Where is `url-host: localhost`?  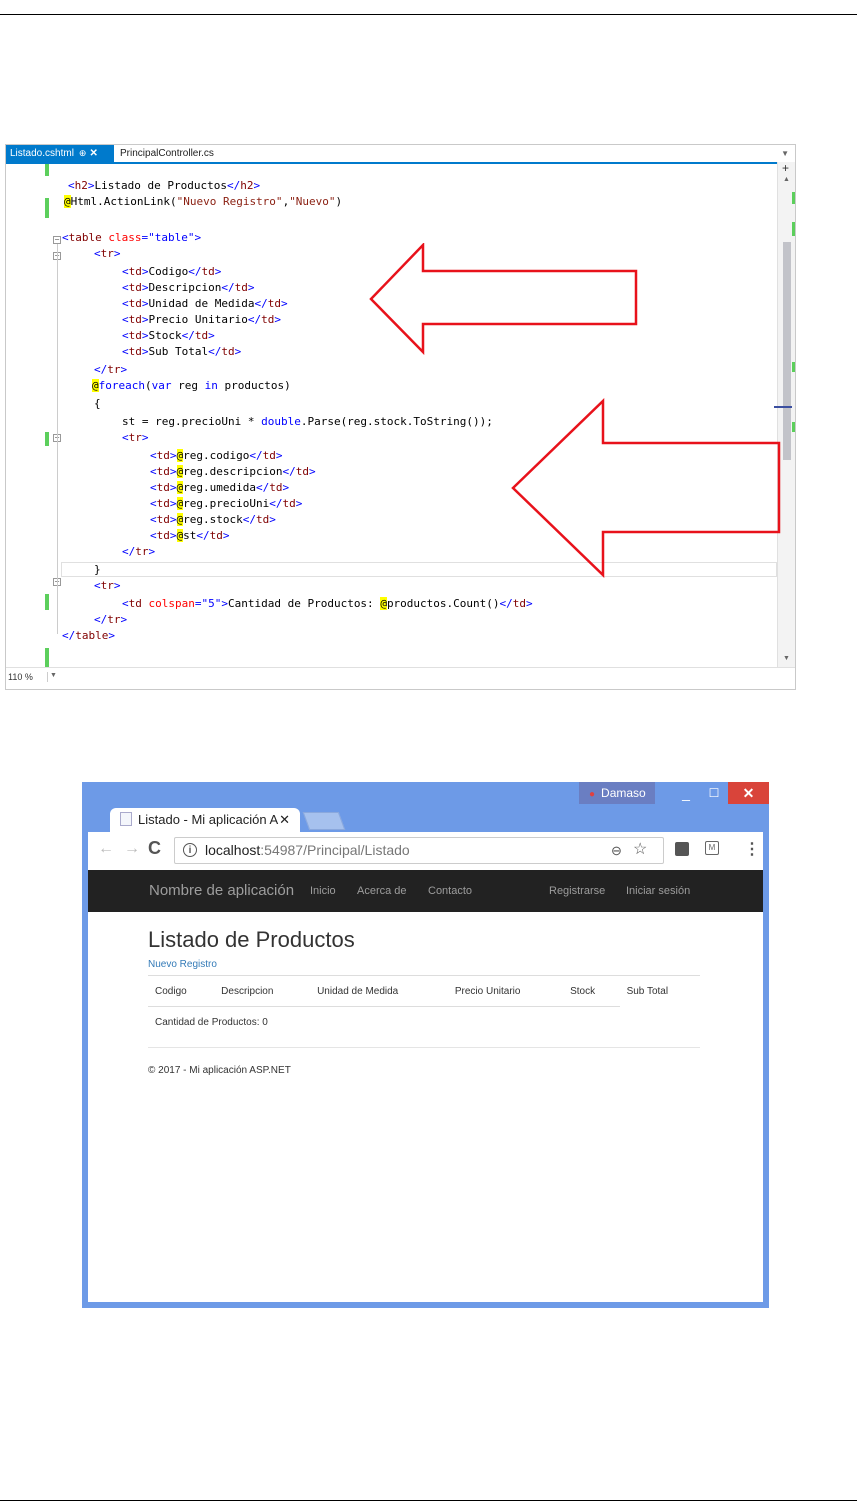
url-host: localhost is located at coordinates (233, 850).